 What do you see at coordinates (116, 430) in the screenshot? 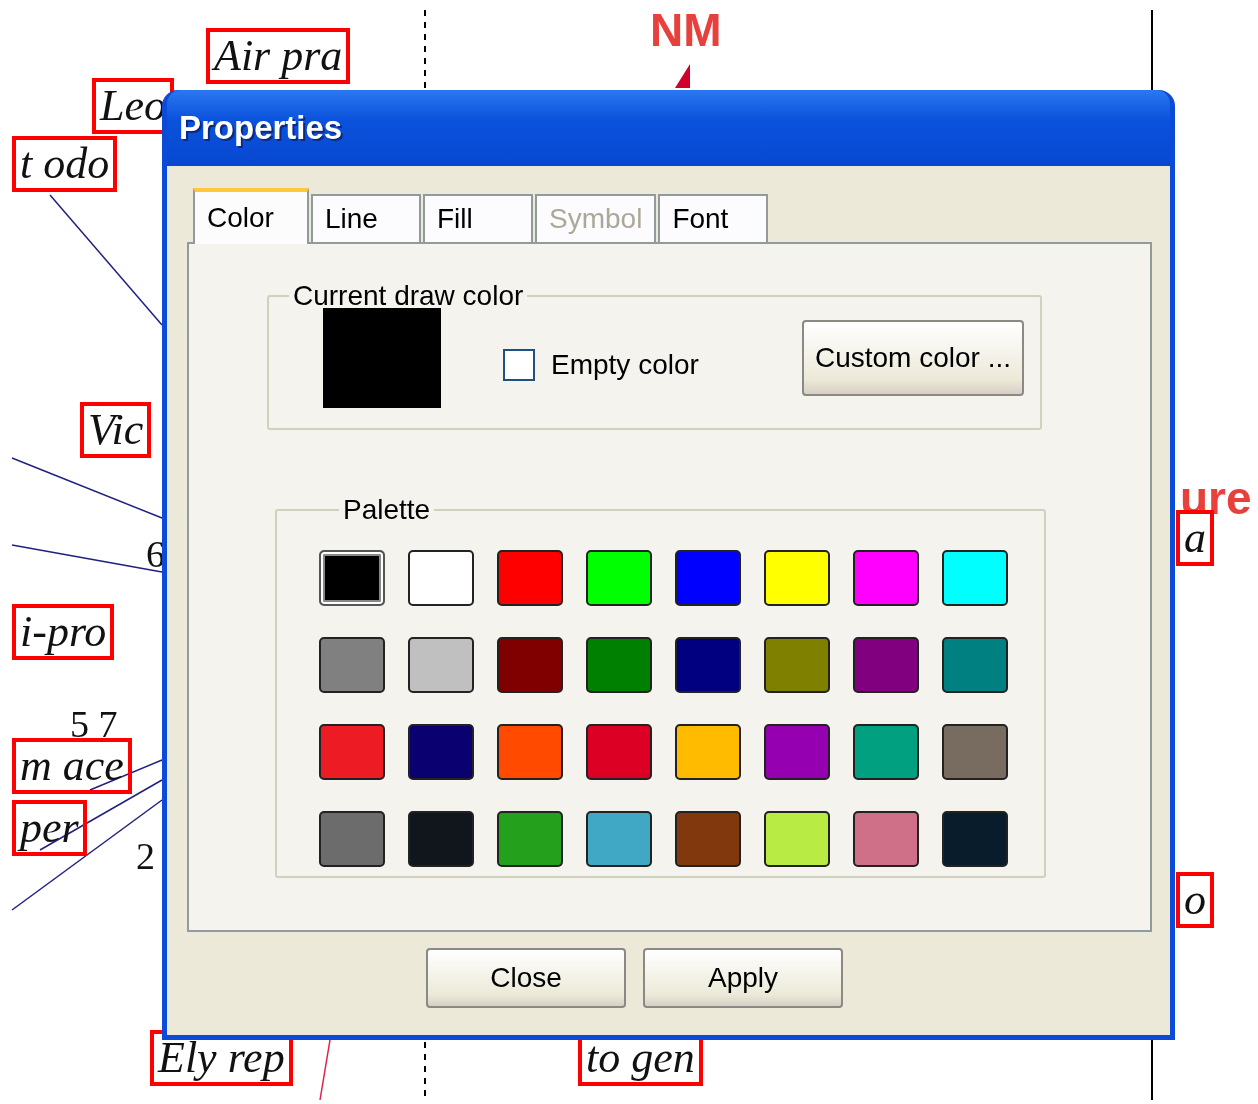
I see `diagram-label: Vic` at bounding box center [116, 430].